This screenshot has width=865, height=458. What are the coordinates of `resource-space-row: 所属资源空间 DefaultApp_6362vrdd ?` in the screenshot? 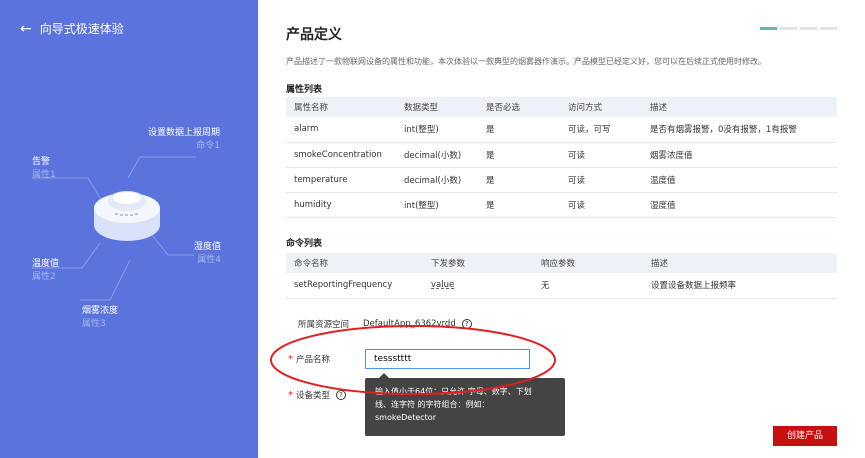 It's located at (385, 324).